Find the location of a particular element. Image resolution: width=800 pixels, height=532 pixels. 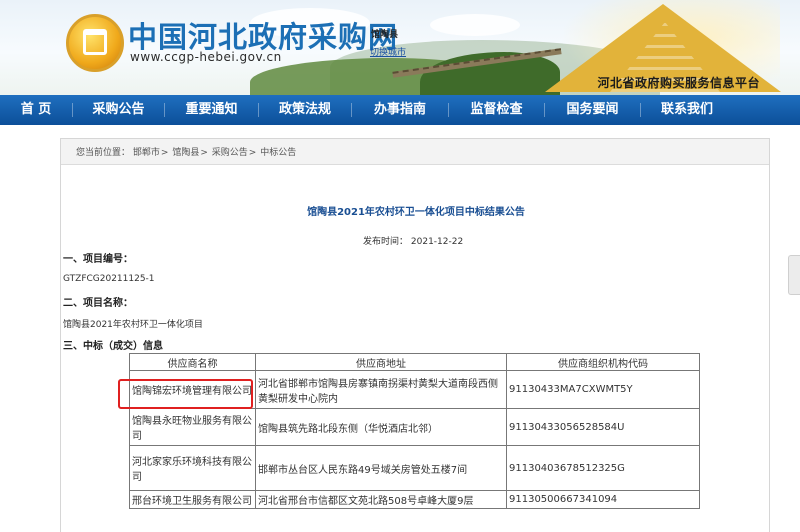

supplier-name-cell: 邢台环境卫生服务有限公司 is located at coordinates (192, 499).